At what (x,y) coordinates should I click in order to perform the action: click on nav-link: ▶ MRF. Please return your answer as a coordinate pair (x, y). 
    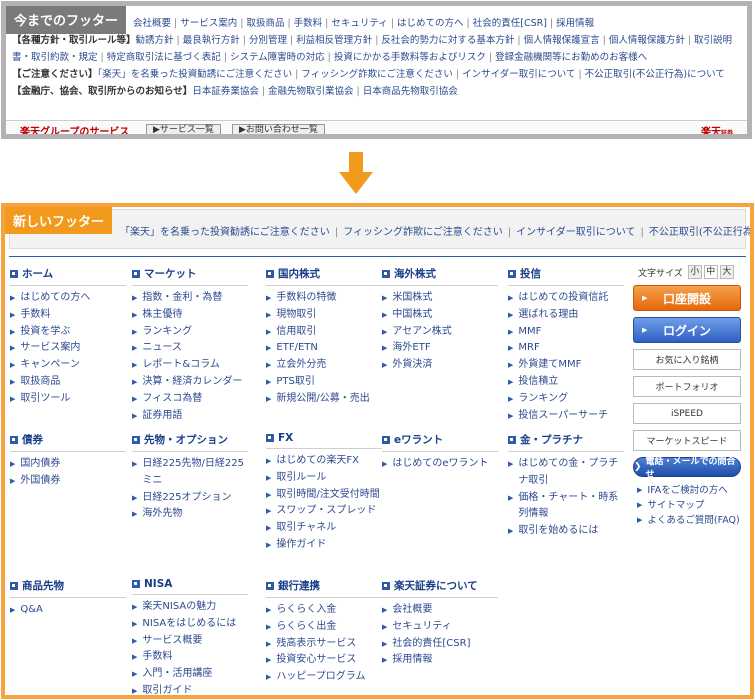
    Looking at the image, I should click on (568, 348).